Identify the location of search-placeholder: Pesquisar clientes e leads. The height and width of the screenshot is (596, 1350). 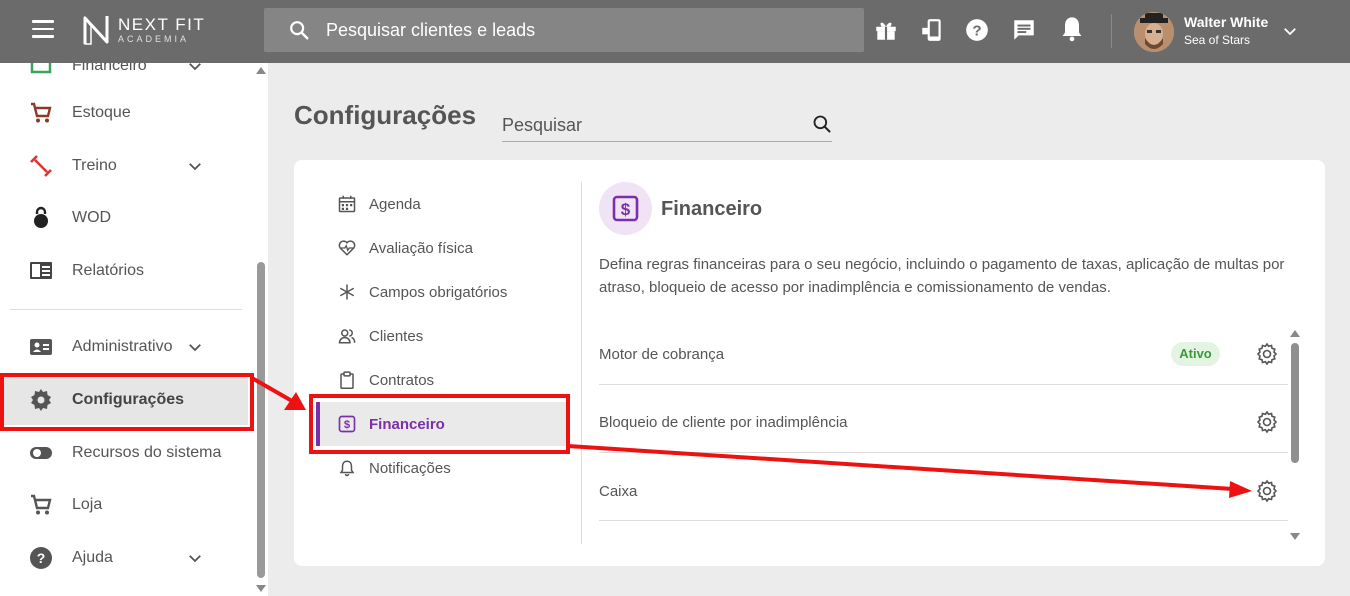
(431, 29).